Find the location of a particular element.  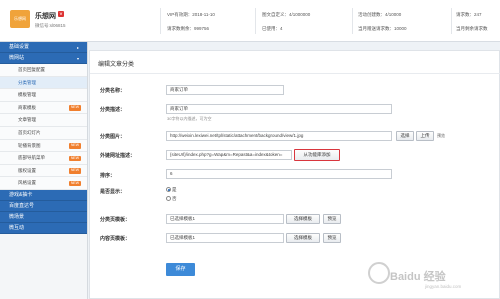

brand-name: 乐想网 V is located at coordinates (49, 15).